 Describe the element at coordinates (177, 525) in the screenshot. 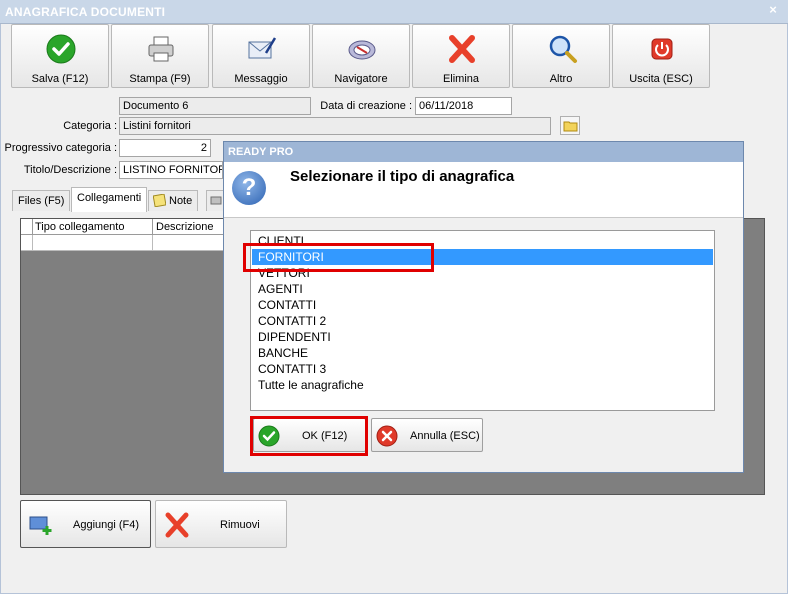

I see `remove-x-icon` at that location.